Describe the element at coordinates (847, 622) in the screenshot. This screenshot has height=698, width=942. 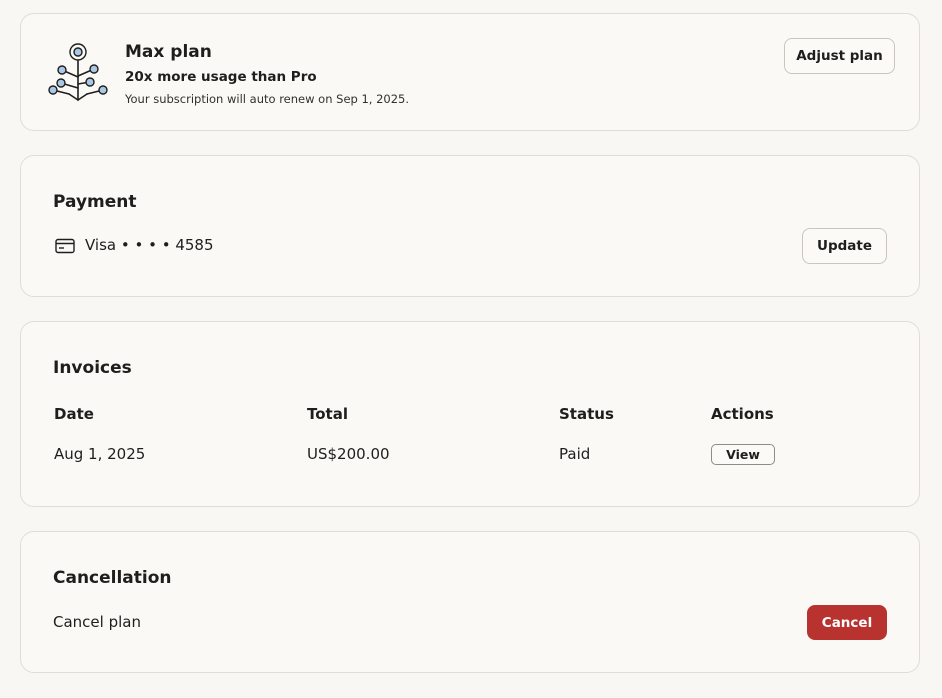
I see `cancel-button: Cancel` at that location.